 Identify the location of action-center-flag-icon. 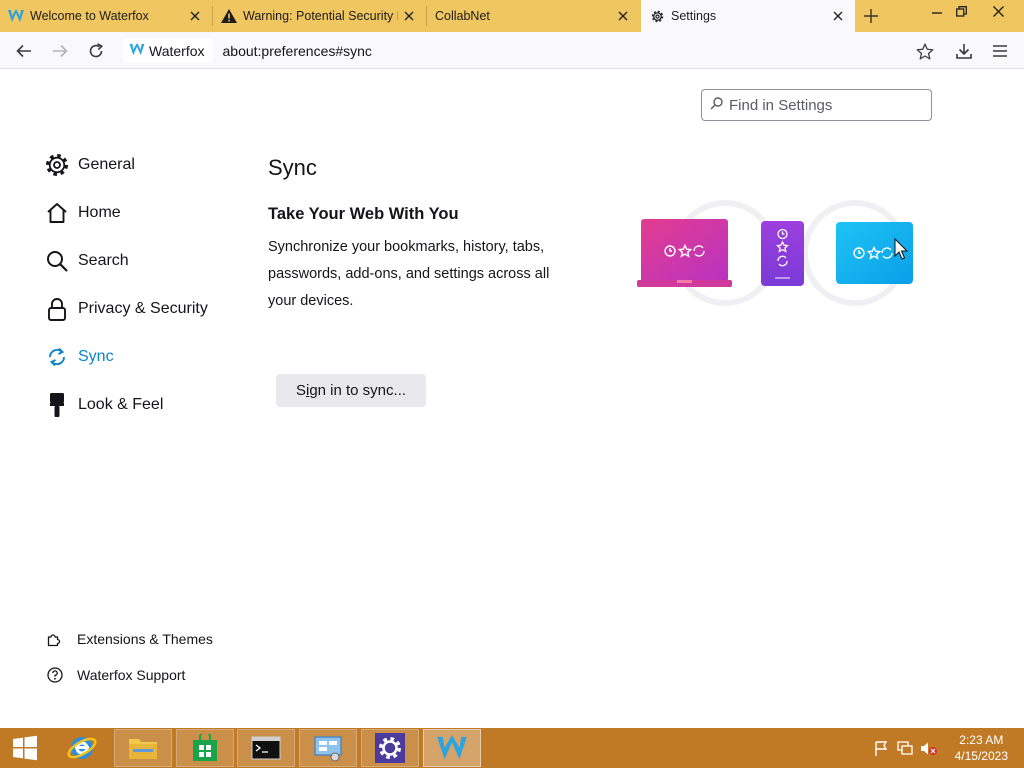
(881, 748).